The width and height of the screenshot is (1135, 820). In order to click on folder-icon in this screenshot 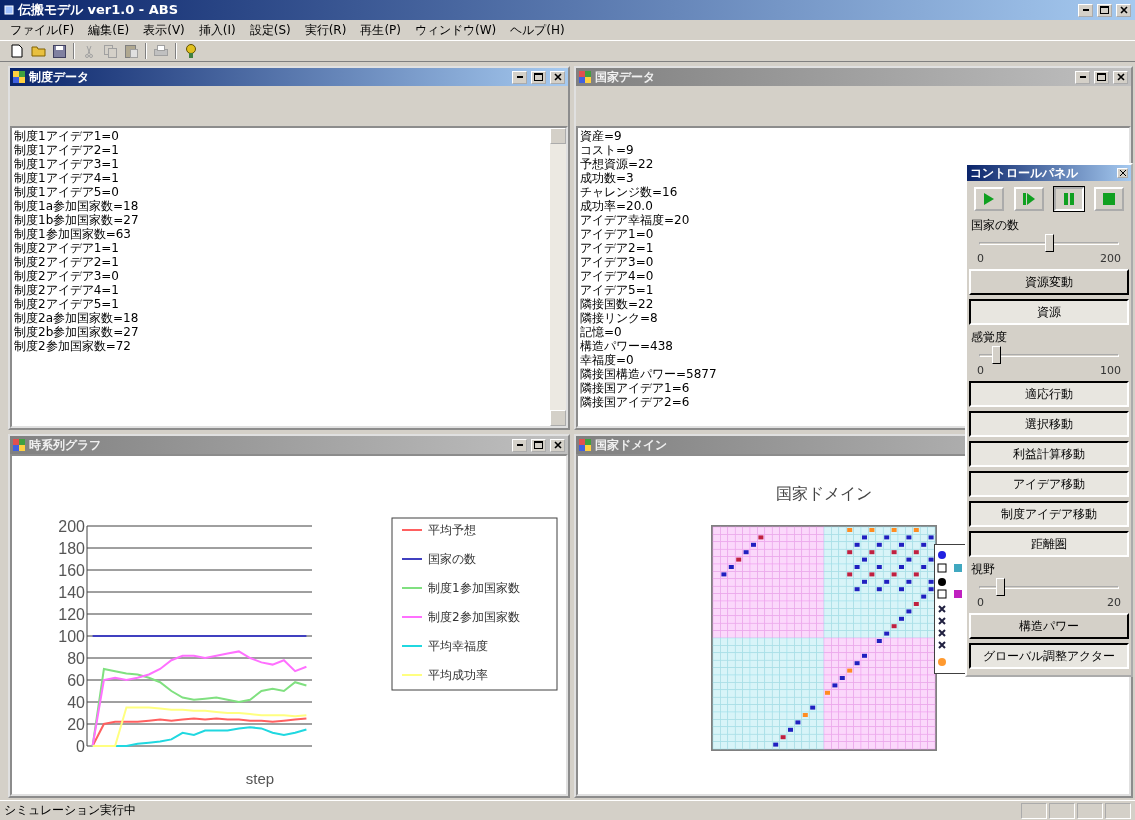, I will do `click(38, 51)`.